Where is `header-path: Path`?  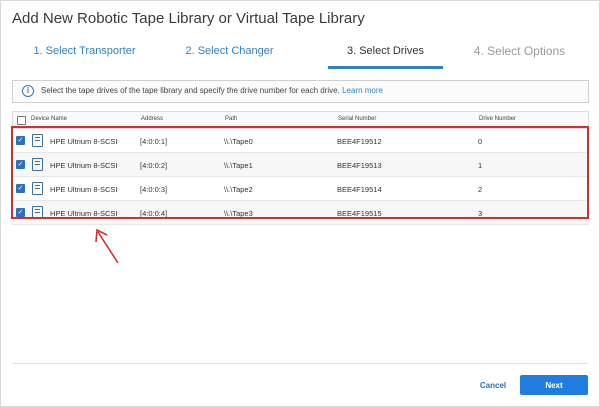 header-path: Path is located at coordinates (231, 119).